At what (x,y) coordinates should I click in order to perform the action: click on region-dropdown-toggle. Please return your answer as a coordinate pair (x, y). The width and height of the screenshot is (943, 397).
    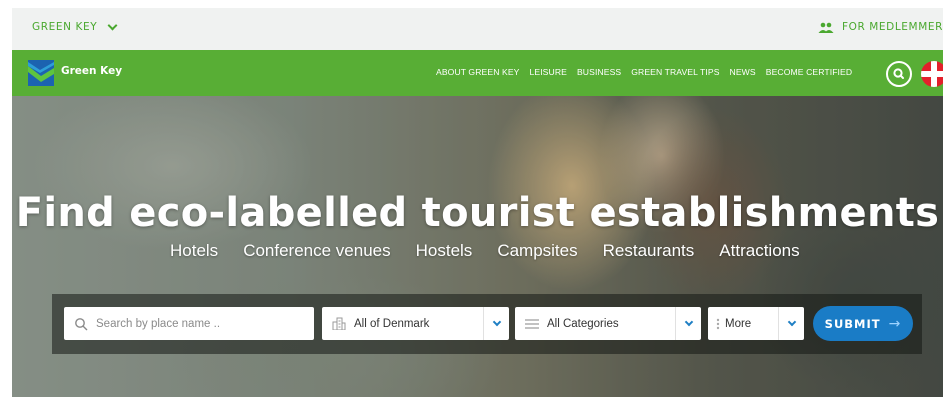
    Looking at the image, I should click on (496, 323).